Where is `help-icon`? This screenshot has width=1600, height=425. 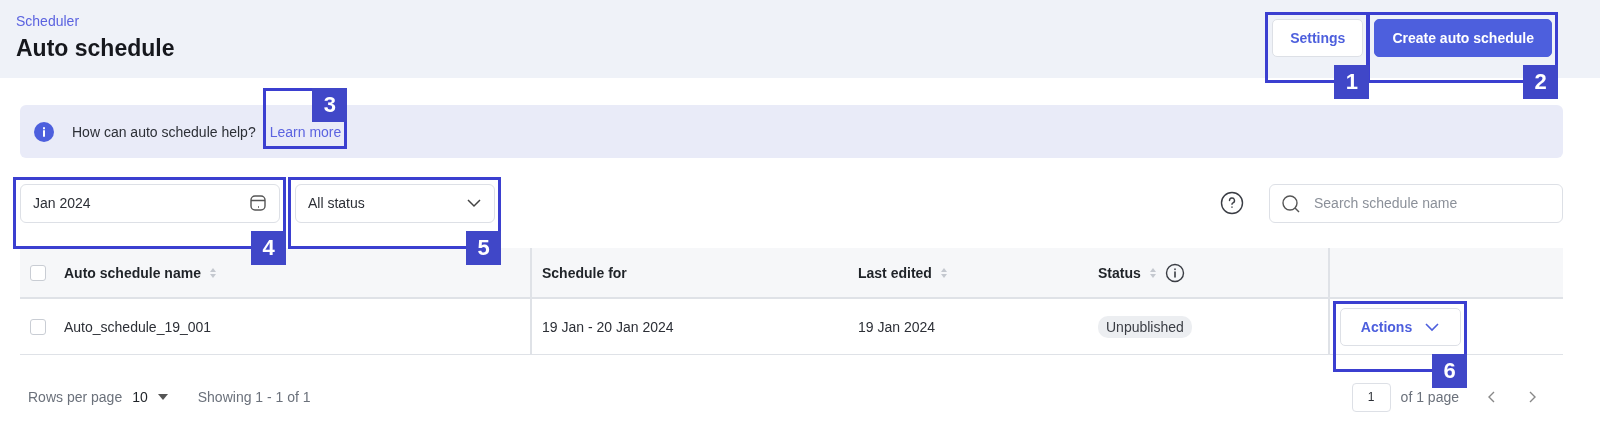 help-icon is located at coordinates (1232, 203).